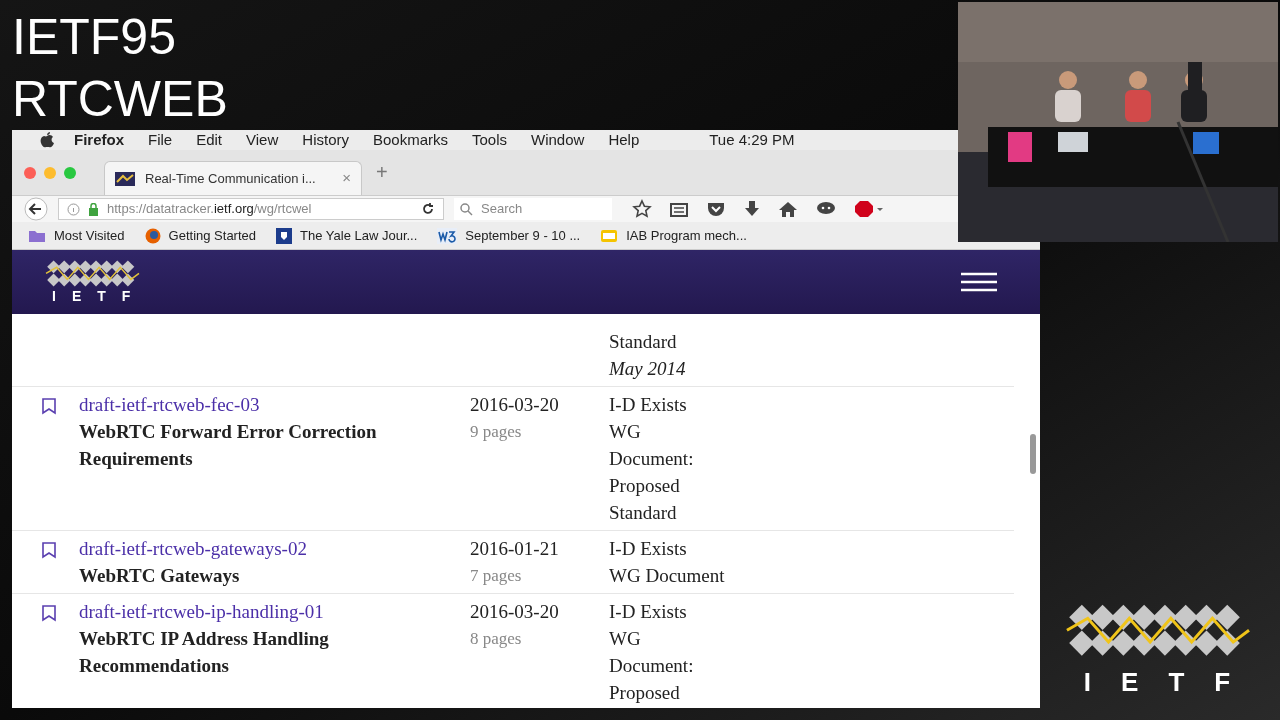  What do you see at coordinates (382, 172) in the screenshot?
I see `new-tab-button: +` at bounding box center [382, 172].